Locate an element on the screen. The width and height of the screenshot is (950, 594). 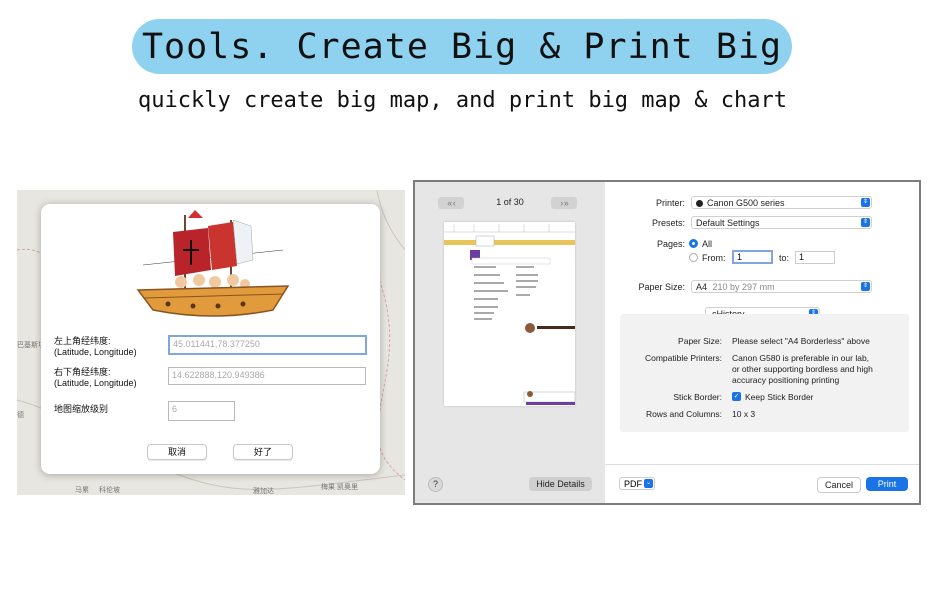
presets-label: Presets: is located at coordinates (668, 223).